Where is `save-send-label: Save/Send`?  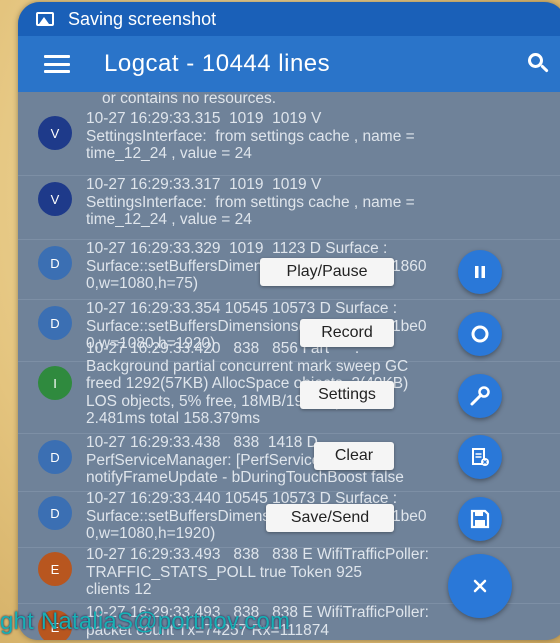
save-send-label: Save/Send is located at coordinates (330, 518).